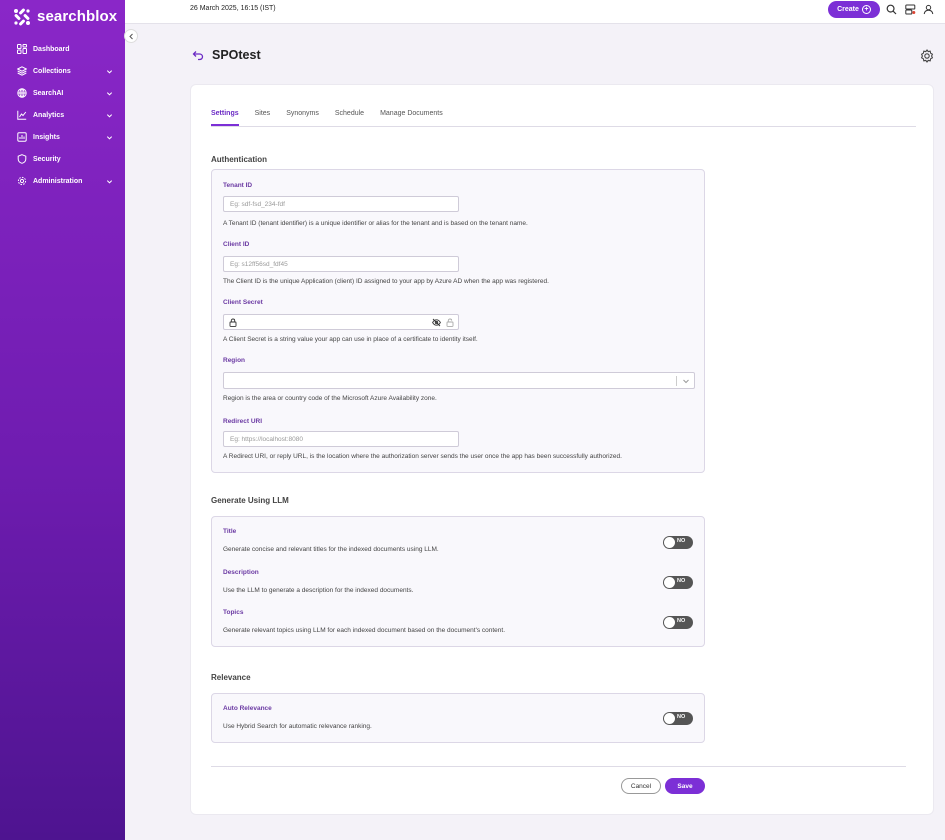  I want to click on llm-topics-label: Topics, so click(233, 612).